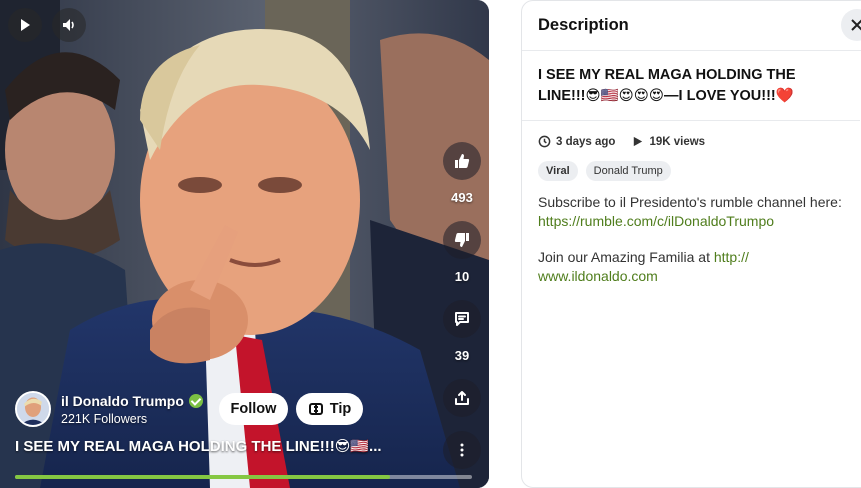 The image size is (861, 488). What do you see at coordinates (122, 401) in the screenshot?
I see `creator-name: il Donaldo Trumpo` at bounding box center [122, 401].